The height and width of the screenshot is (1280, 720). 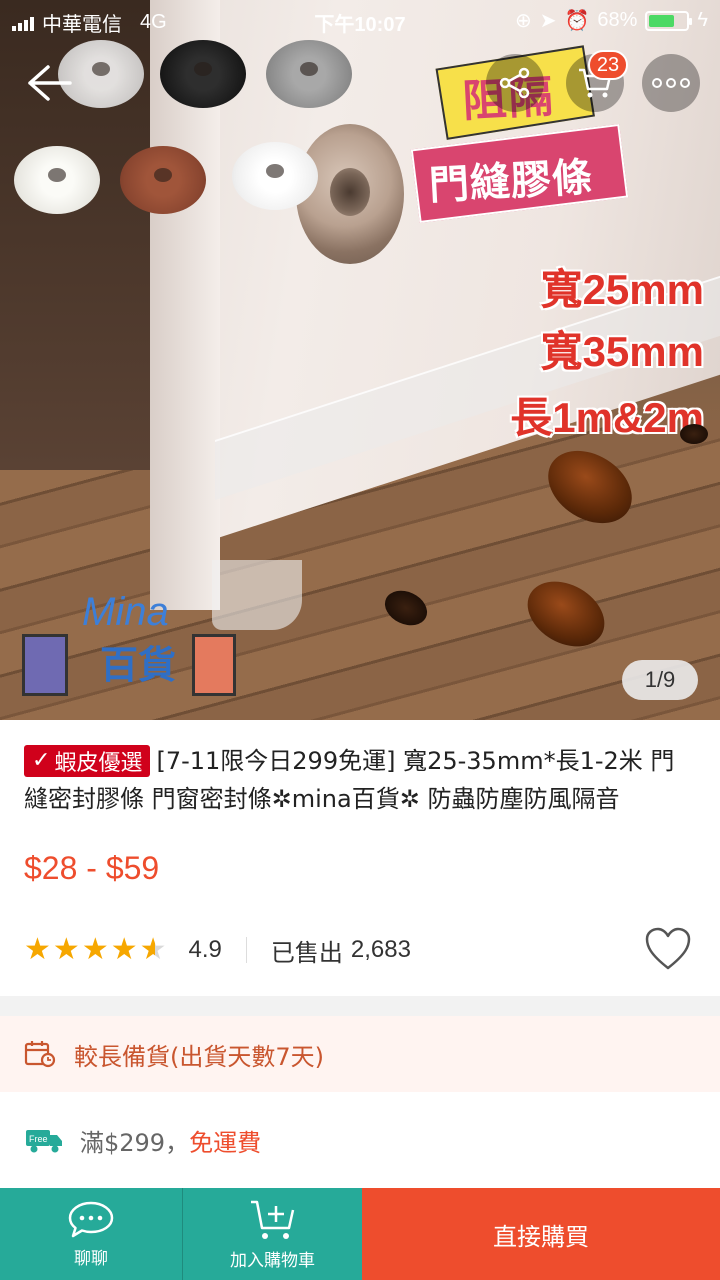 I want to click on buy-now-label: 直接購買, so click(x=541, y=1236).